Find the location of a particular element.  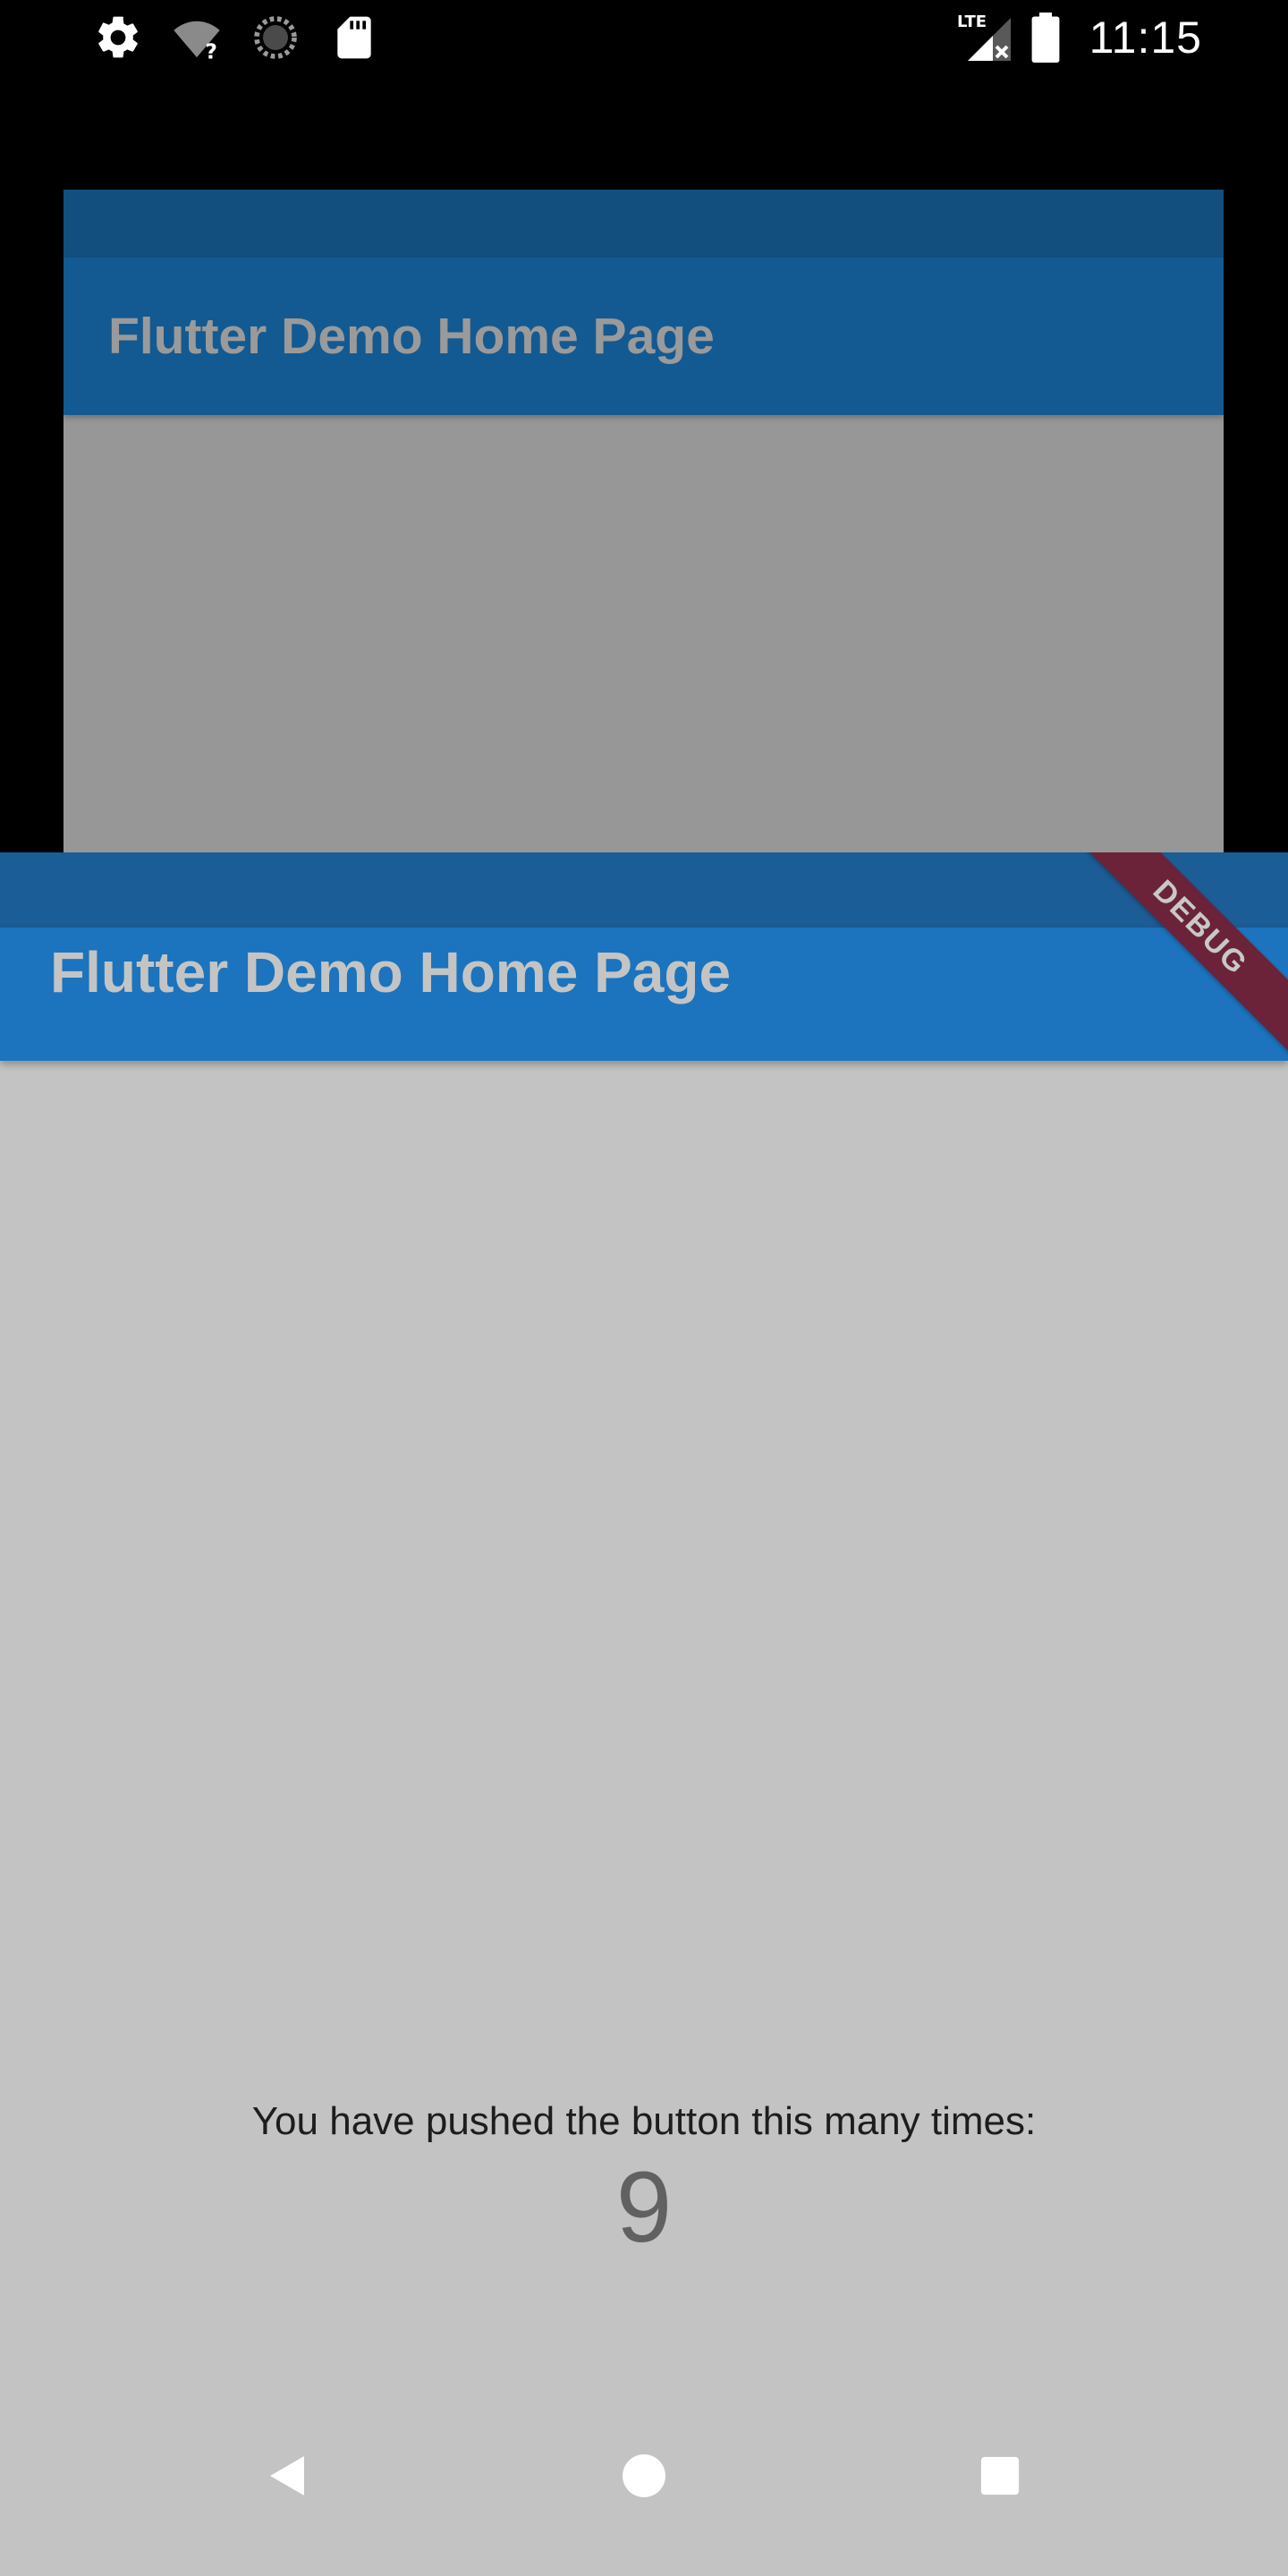

app-bar: Flutter Demo Home Page is located at coordinates (644, 994).